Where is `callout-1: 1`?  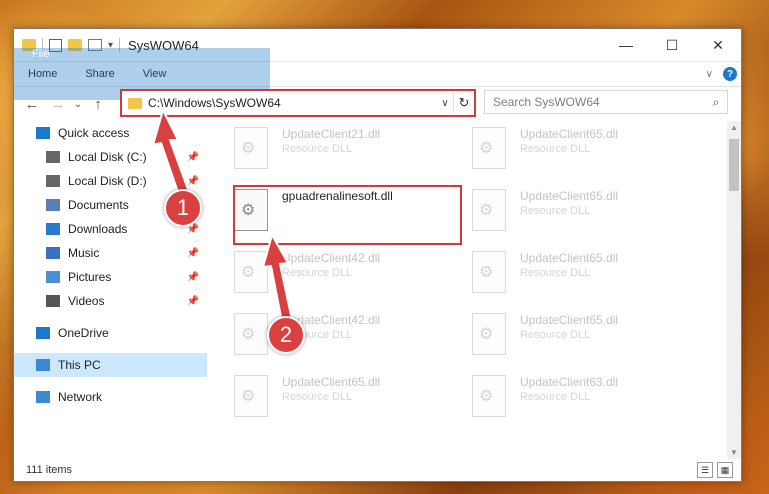 callout-1: 1 is located at coordinates (183, 208).